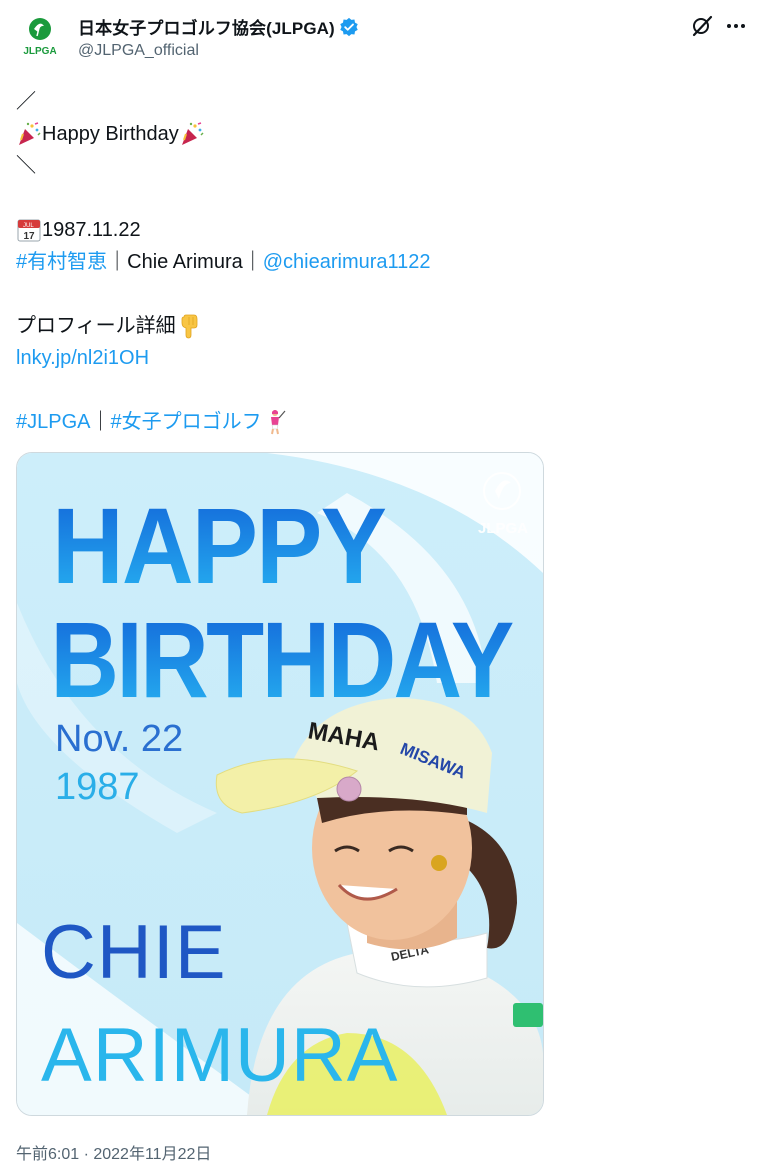 This screenshot has width=758, height=1169. Describe the element at coordinates (219, 1055) in the screenshot. I see `last-name: ARIMURA` at that location.